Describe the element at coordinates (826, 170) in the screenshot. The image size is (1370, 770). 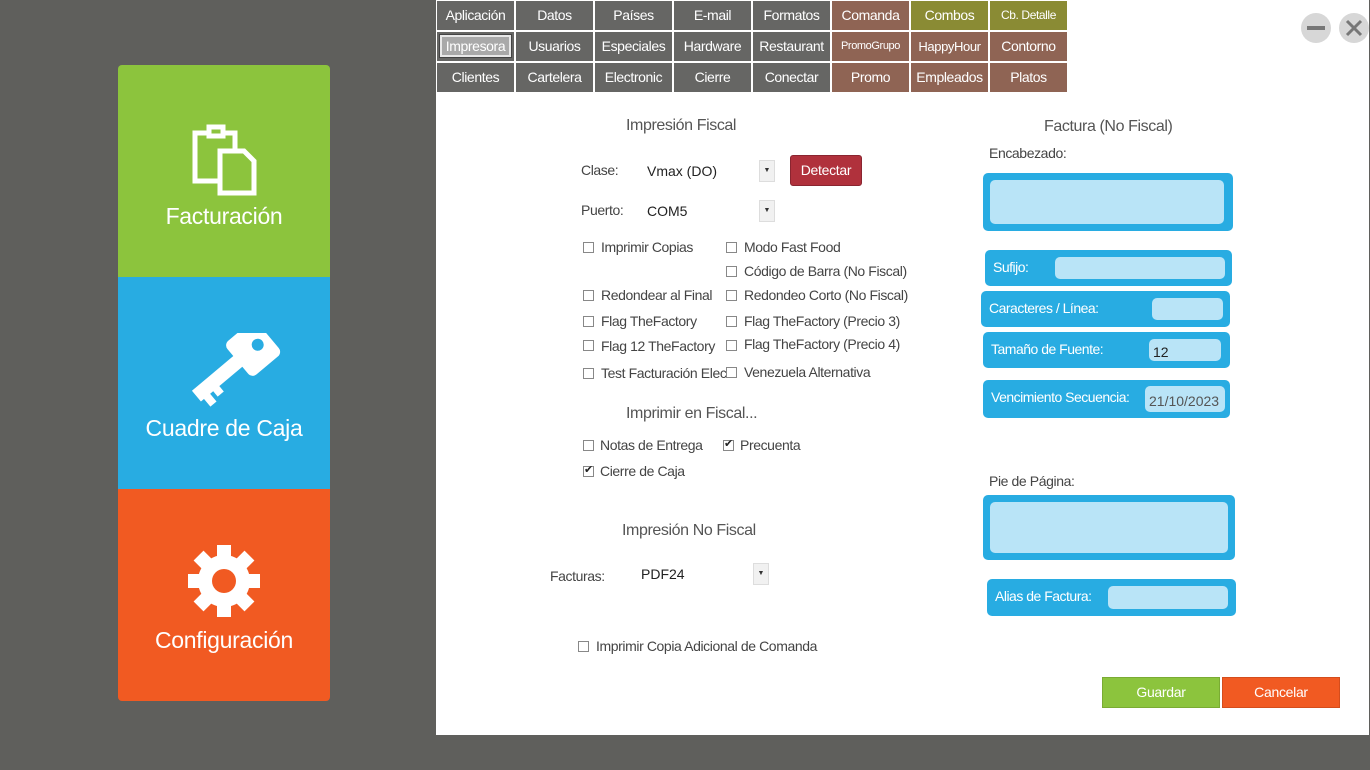
I see `detectar-button: Detectar` at that location.